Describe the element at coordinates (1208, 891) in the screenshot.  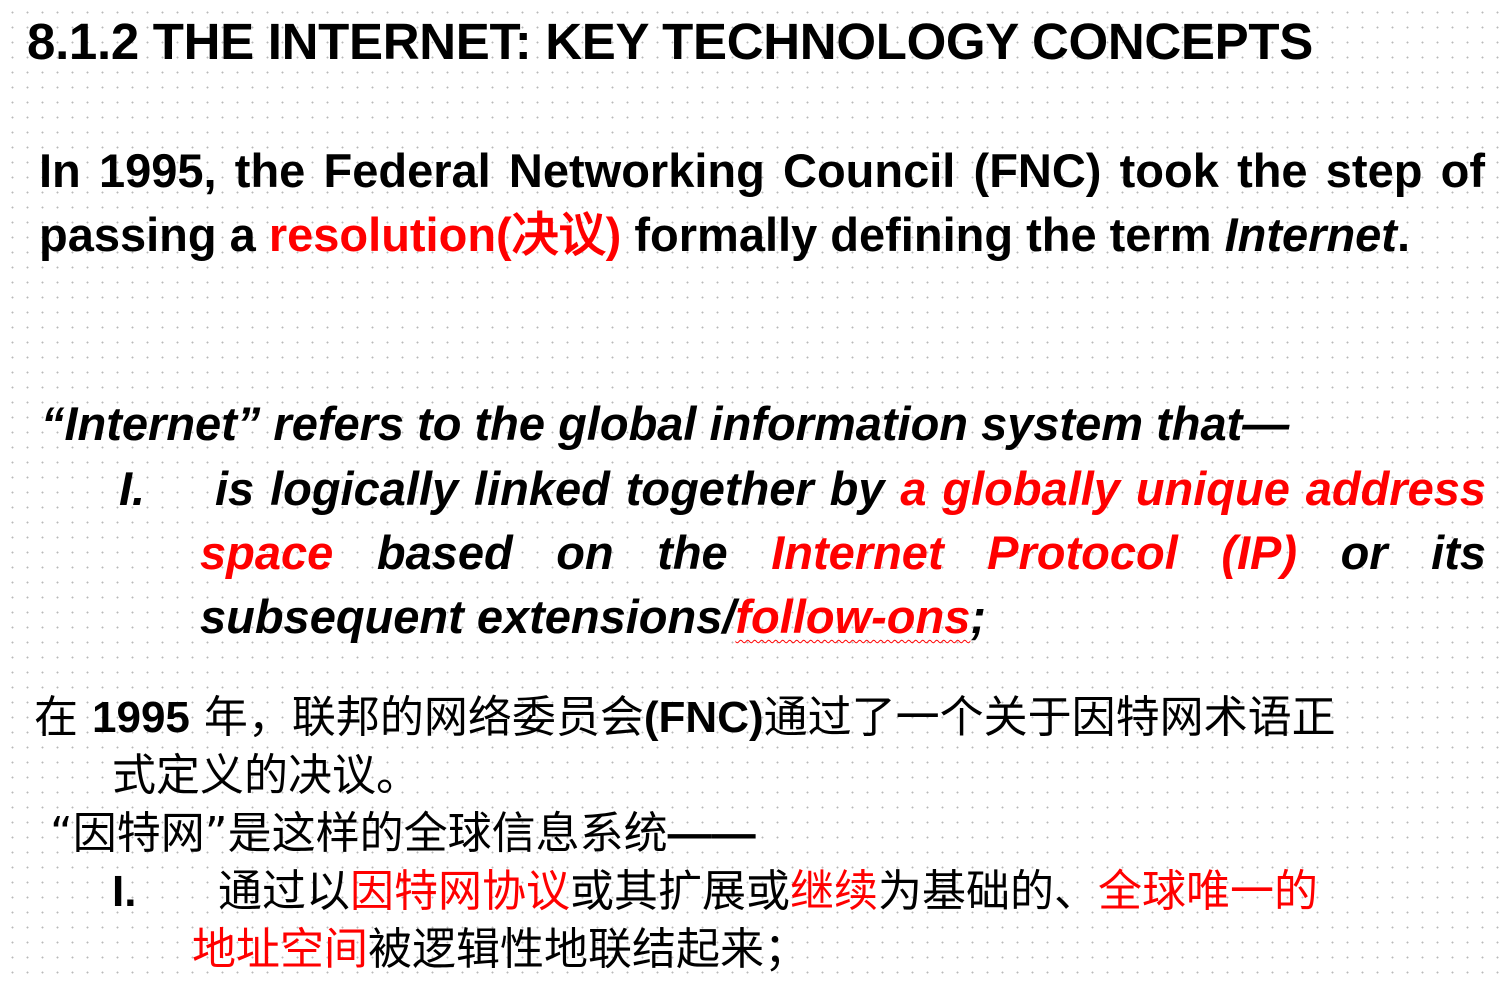
I see `cn-globally-unique-highlight: 全球唯一的` at that location.